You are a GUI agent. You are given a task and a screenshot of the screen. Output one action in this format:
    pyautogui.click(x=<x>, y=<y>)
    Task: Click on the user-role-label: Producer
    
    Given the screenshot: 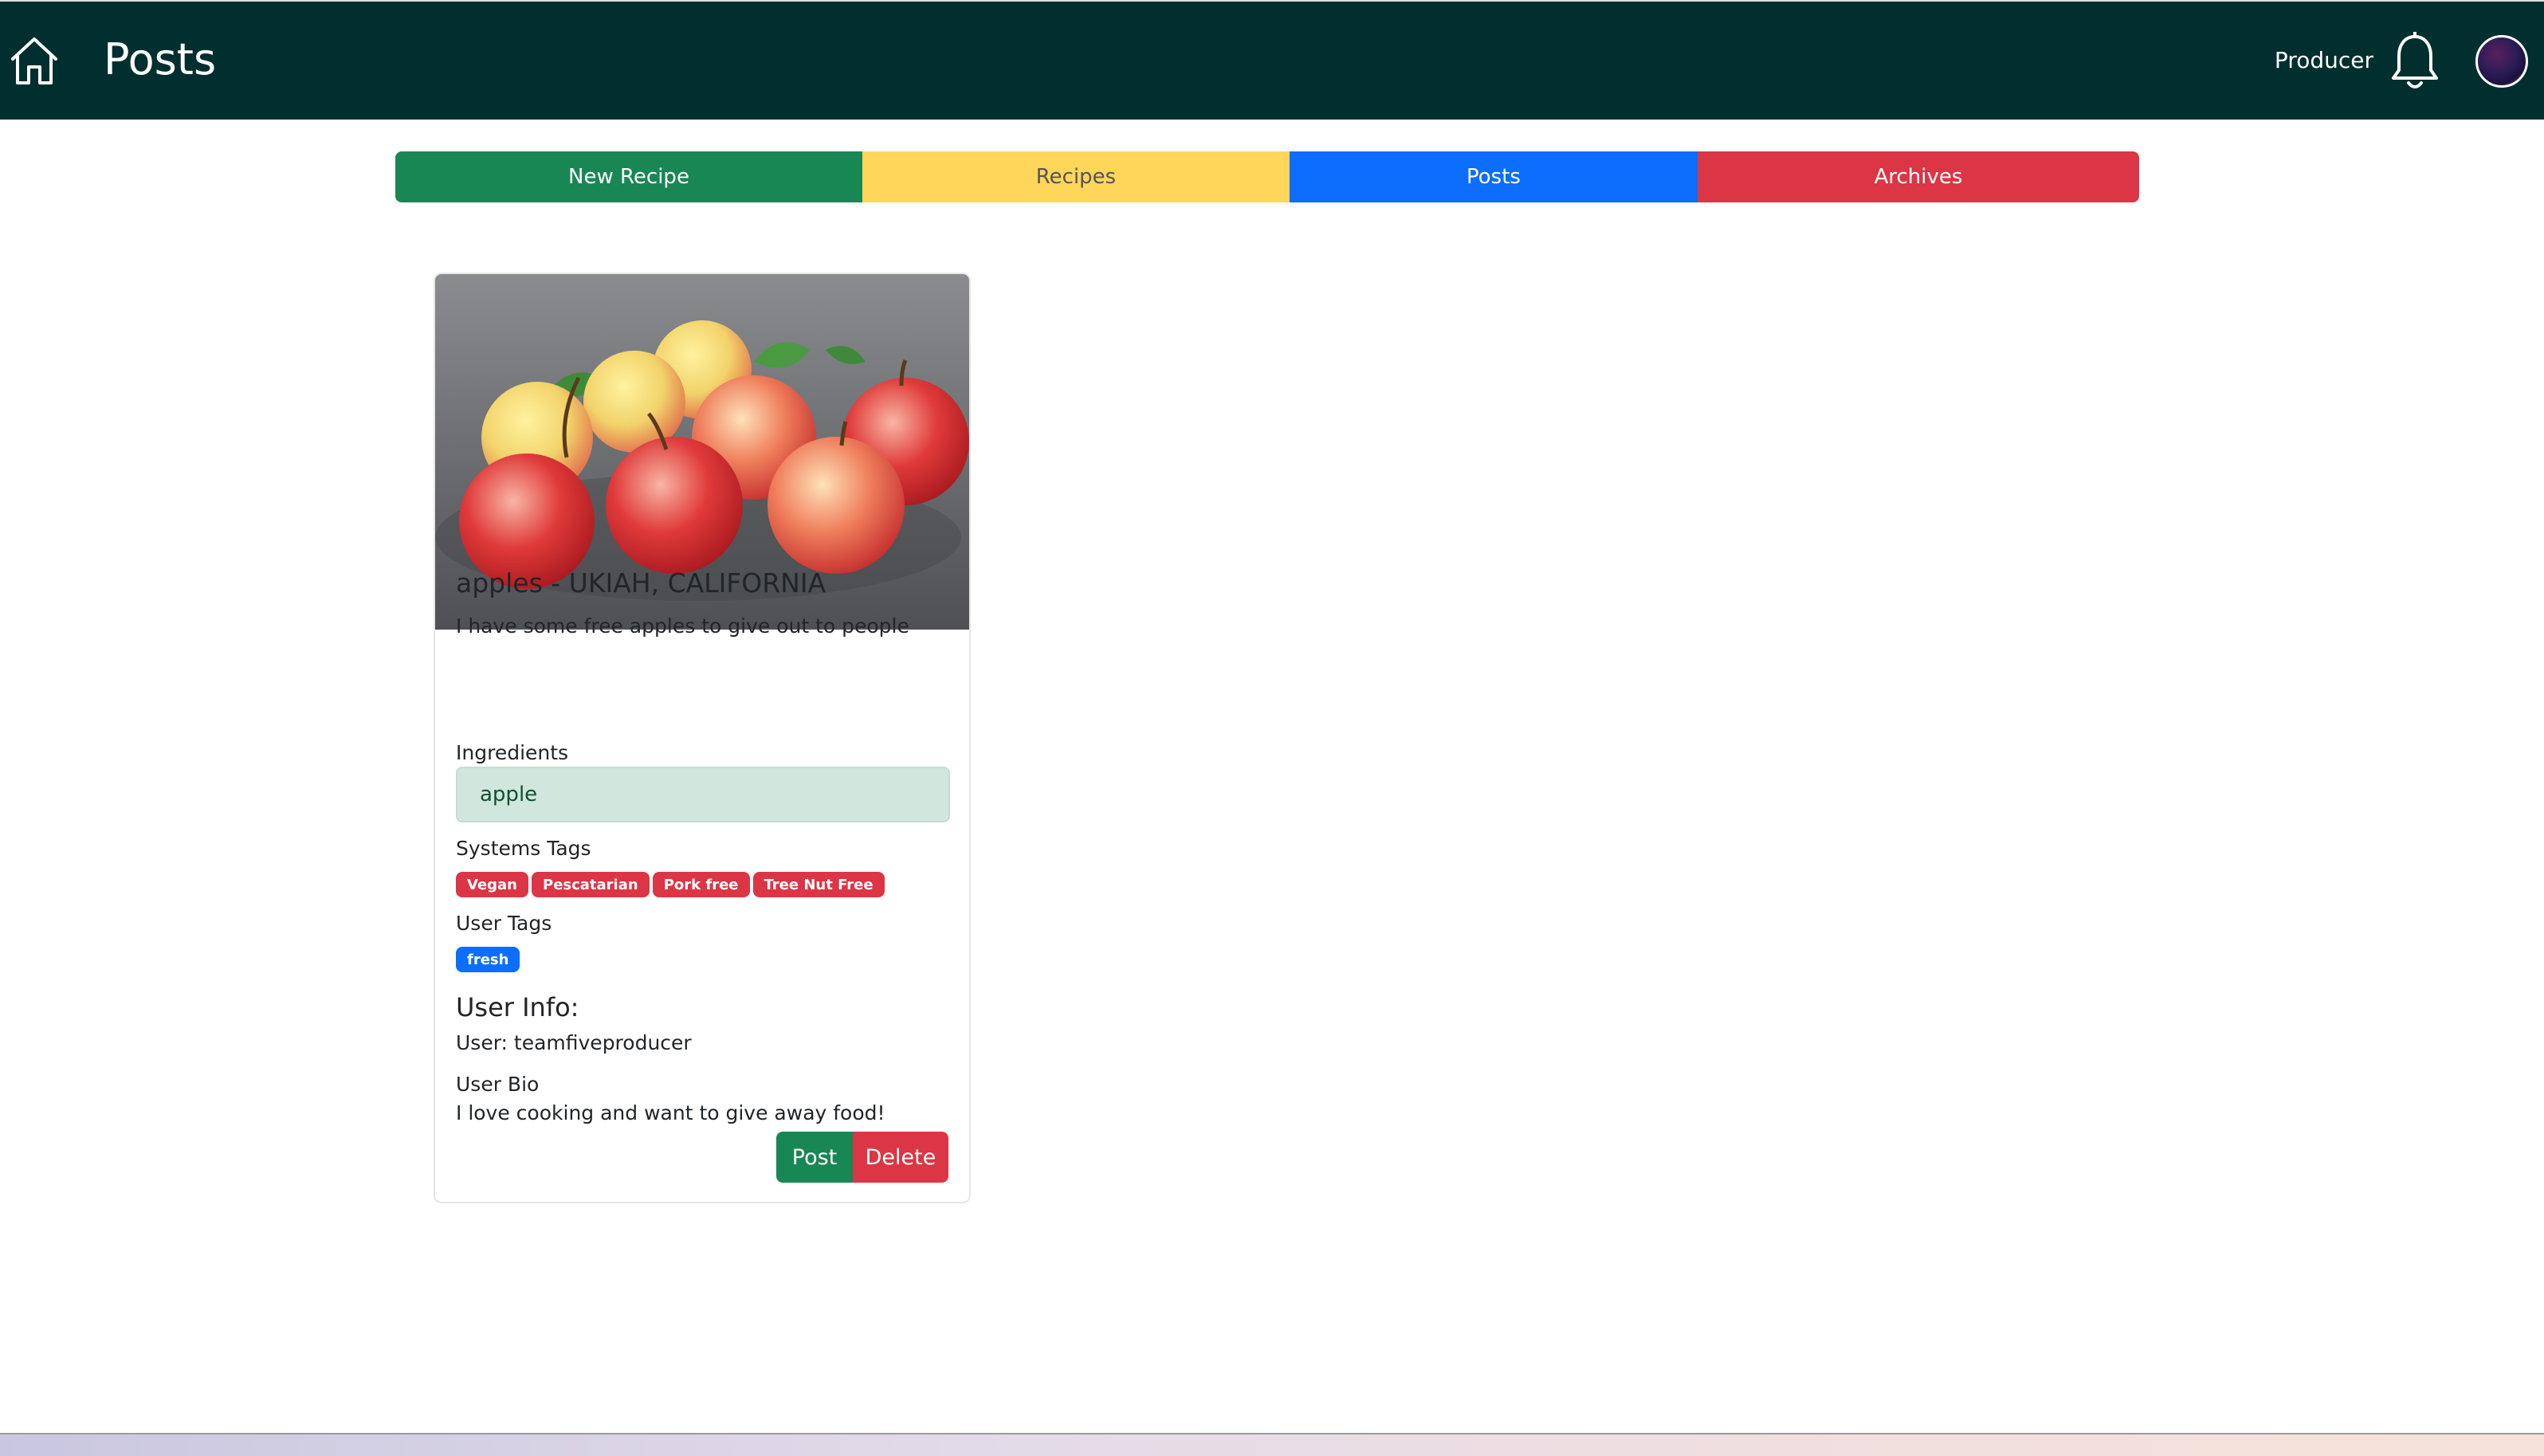 What is the action you would take?
    pyautogui.click(x=2323, y=60)
    